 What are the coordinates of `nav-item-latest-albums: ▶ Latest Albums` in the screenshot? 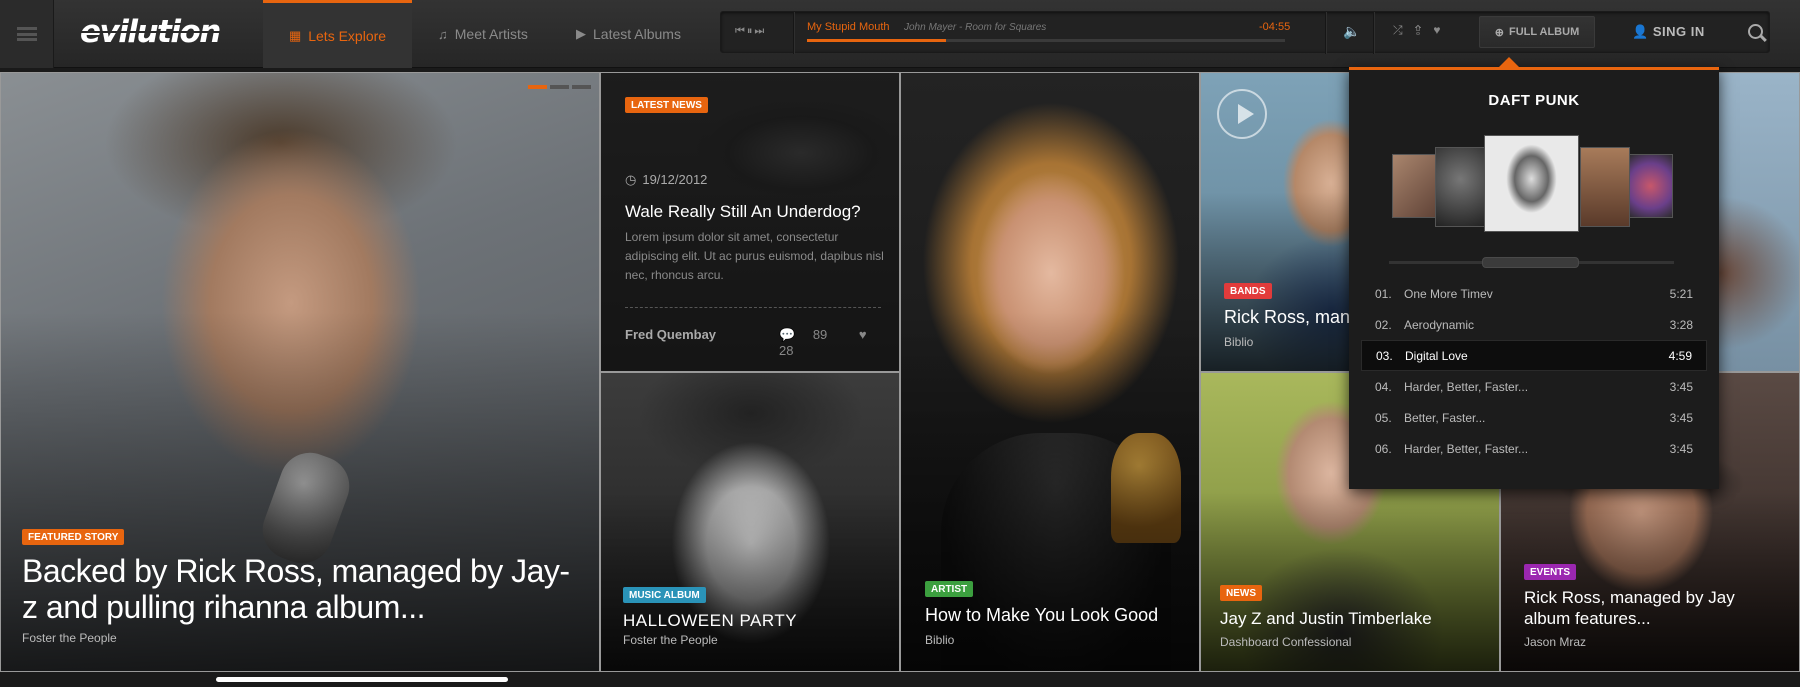 It's located at (628, 34).